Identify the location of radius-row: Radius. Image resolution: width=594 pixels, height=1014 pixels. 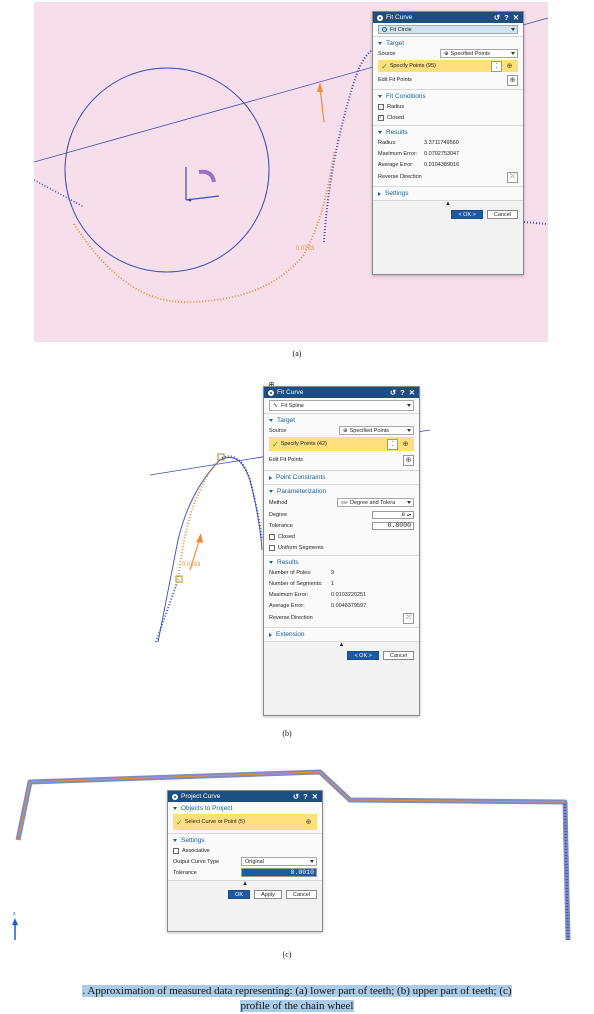
(448, 106).